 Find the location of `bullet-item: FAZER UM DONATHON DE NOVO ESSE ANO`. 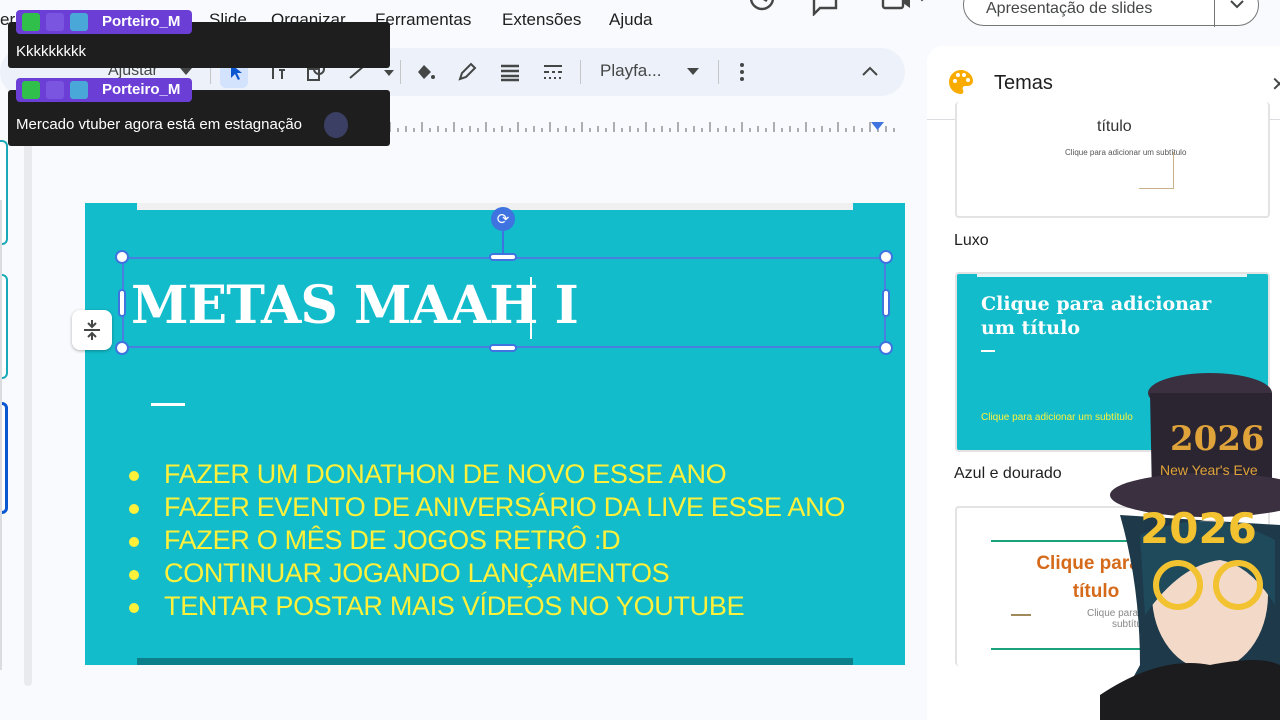

bullet-item: FAZER UM DONATHON DE NOVO ESSE ANO is located at coordinates (487, 474).